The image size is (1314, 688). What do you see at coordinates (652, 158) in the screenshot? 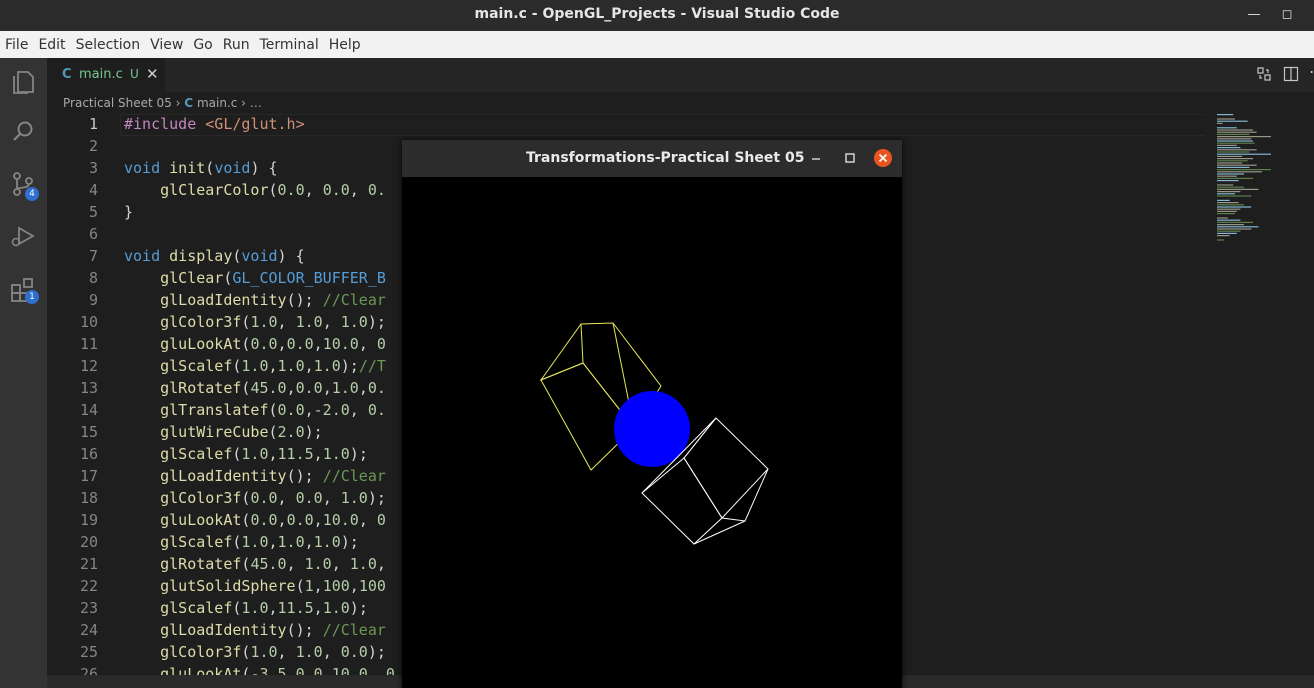
I see `opengl-window-titlebar: Transformations-Practical Sheet 05` at bounding box center [652, 158].